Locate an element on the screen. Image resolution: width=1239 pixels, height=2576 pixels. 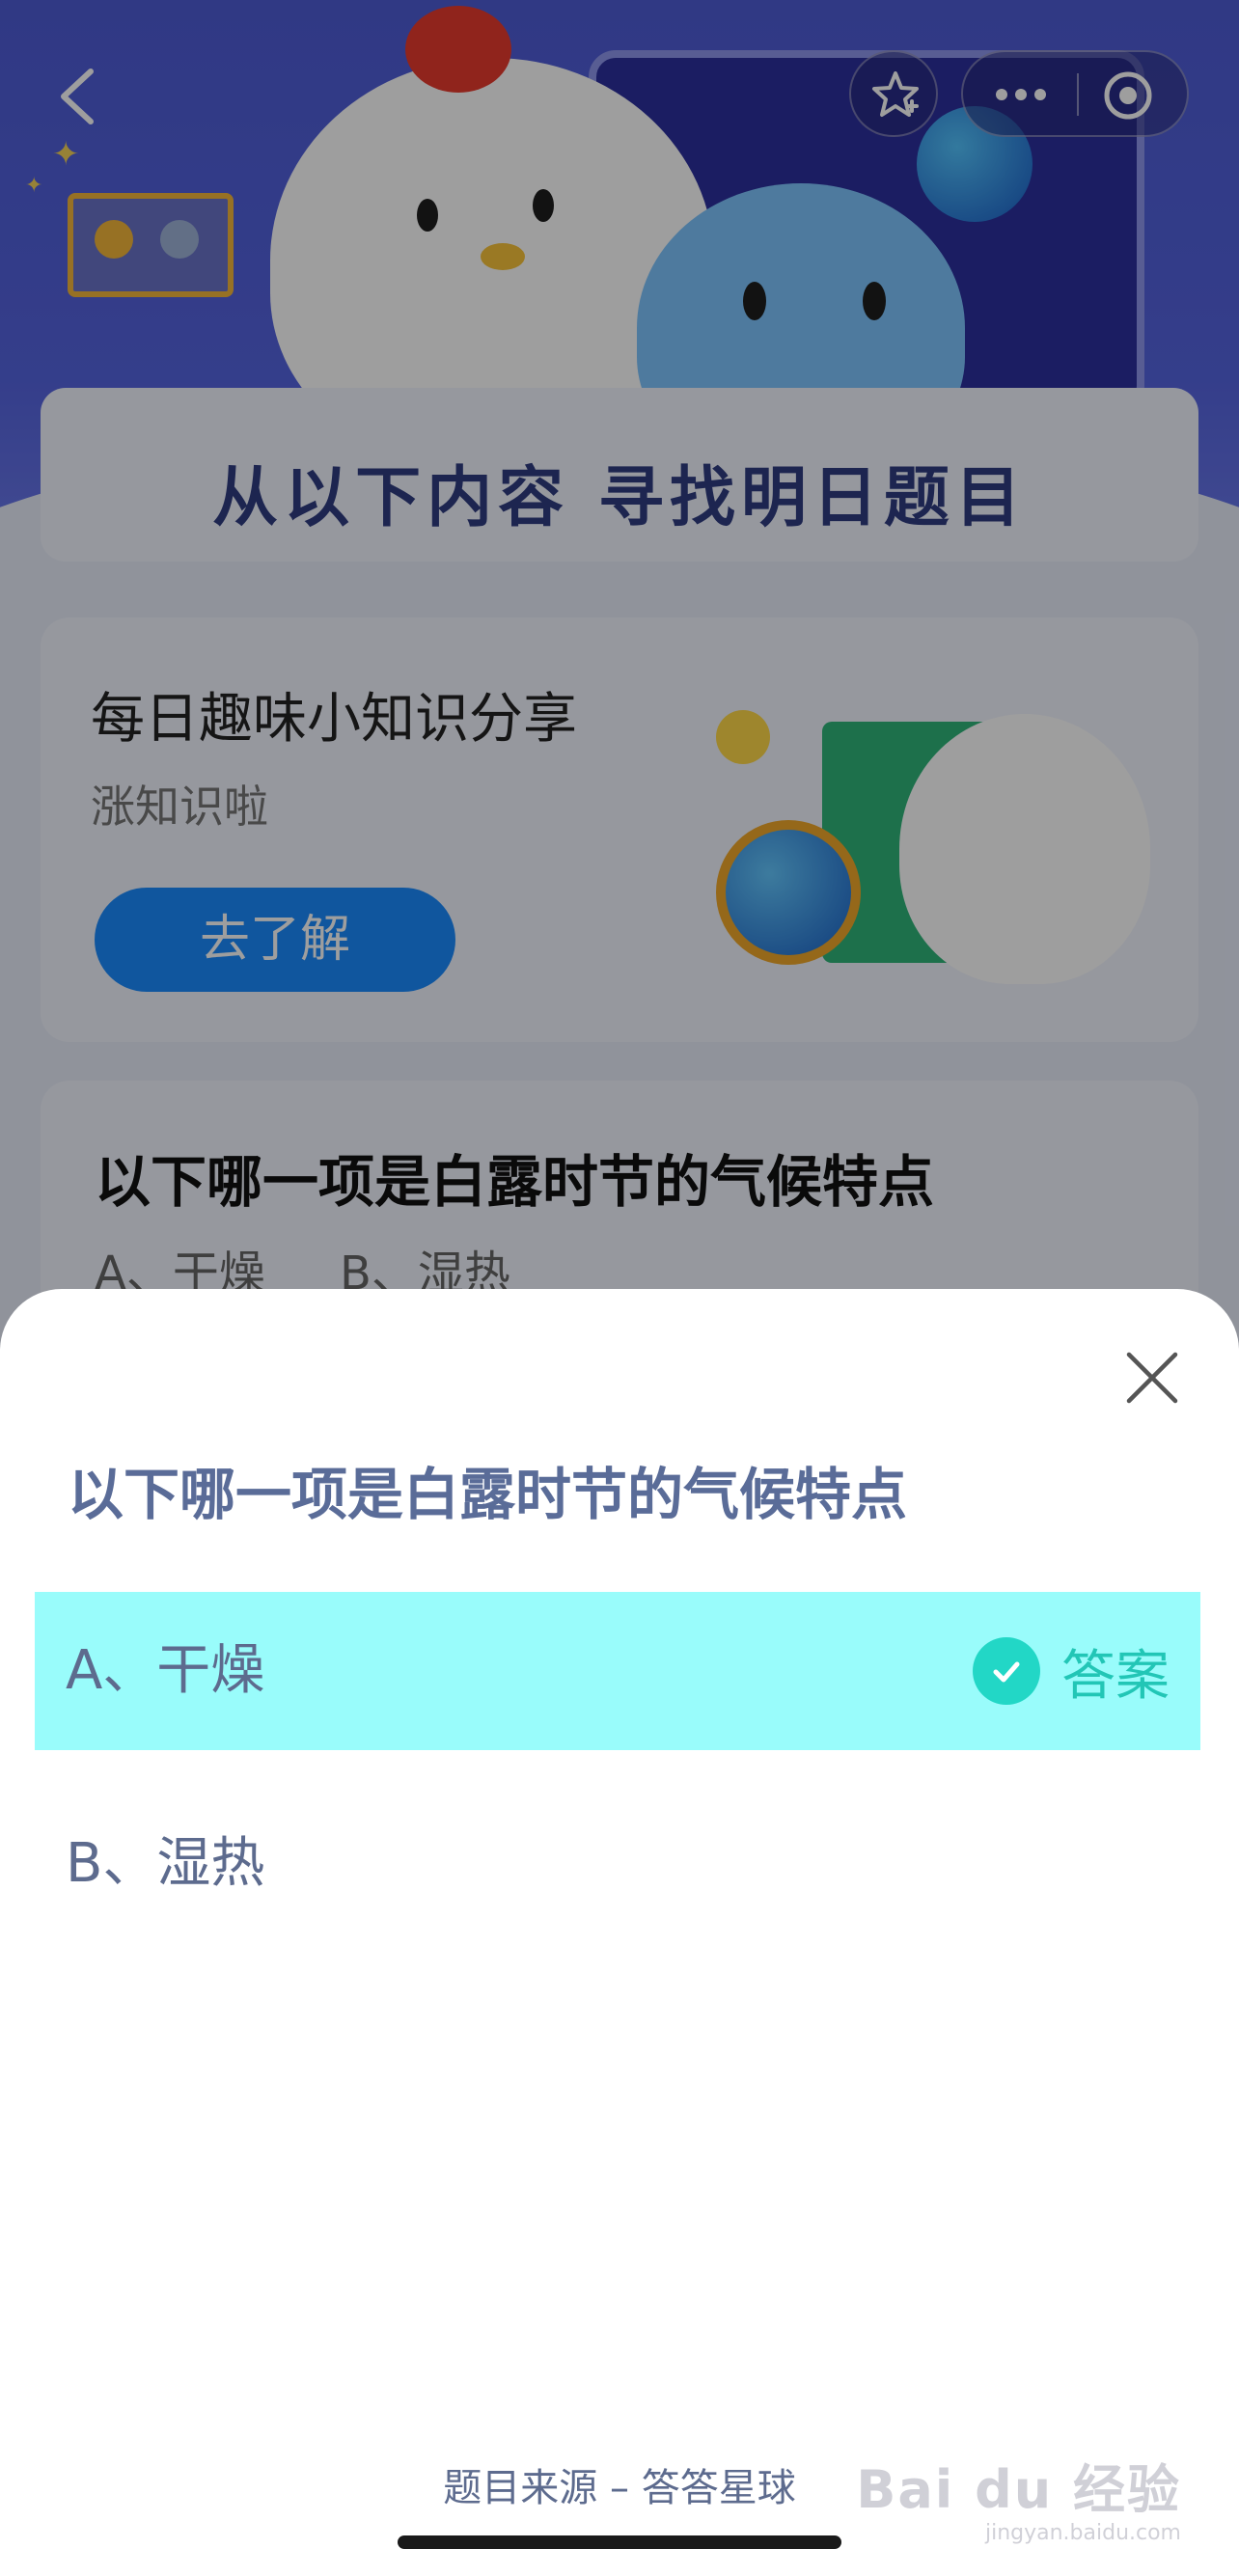
baidu-jingyan-watermark: Bai du 经验 jingyan.baidu.com is located at coordinates (1018, 2496).